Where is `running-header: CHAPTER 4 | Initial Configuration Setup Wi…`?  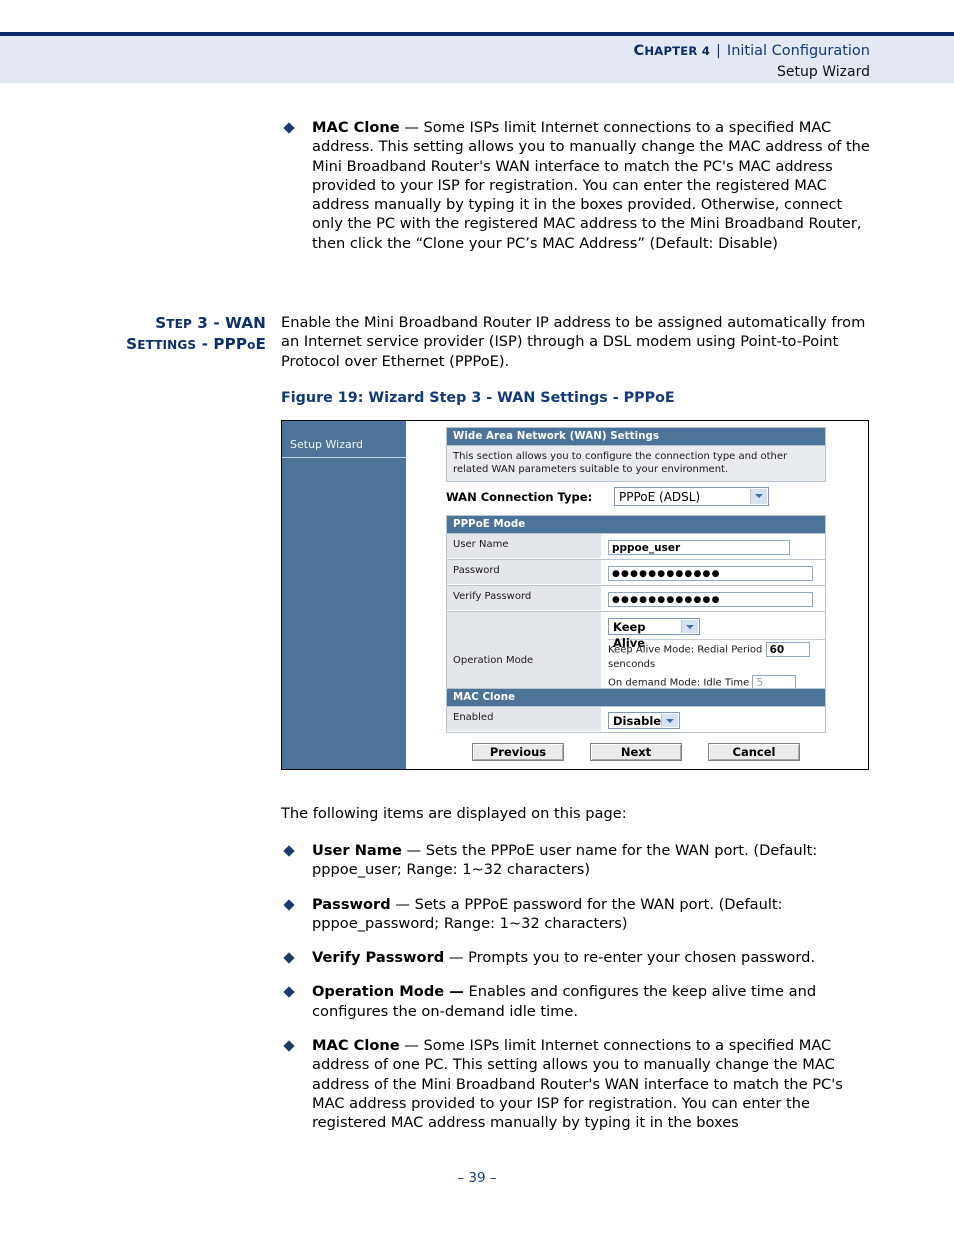 running-header: CHAPTER 4 | Initial Configuration Setup Wi… is located at coordinates (752, 62).